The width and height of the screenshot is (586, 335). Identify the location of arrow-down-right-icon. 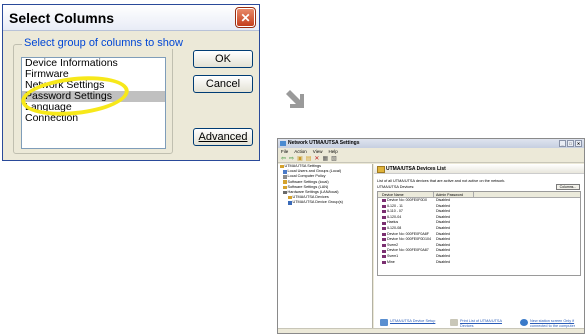
(295, 99).